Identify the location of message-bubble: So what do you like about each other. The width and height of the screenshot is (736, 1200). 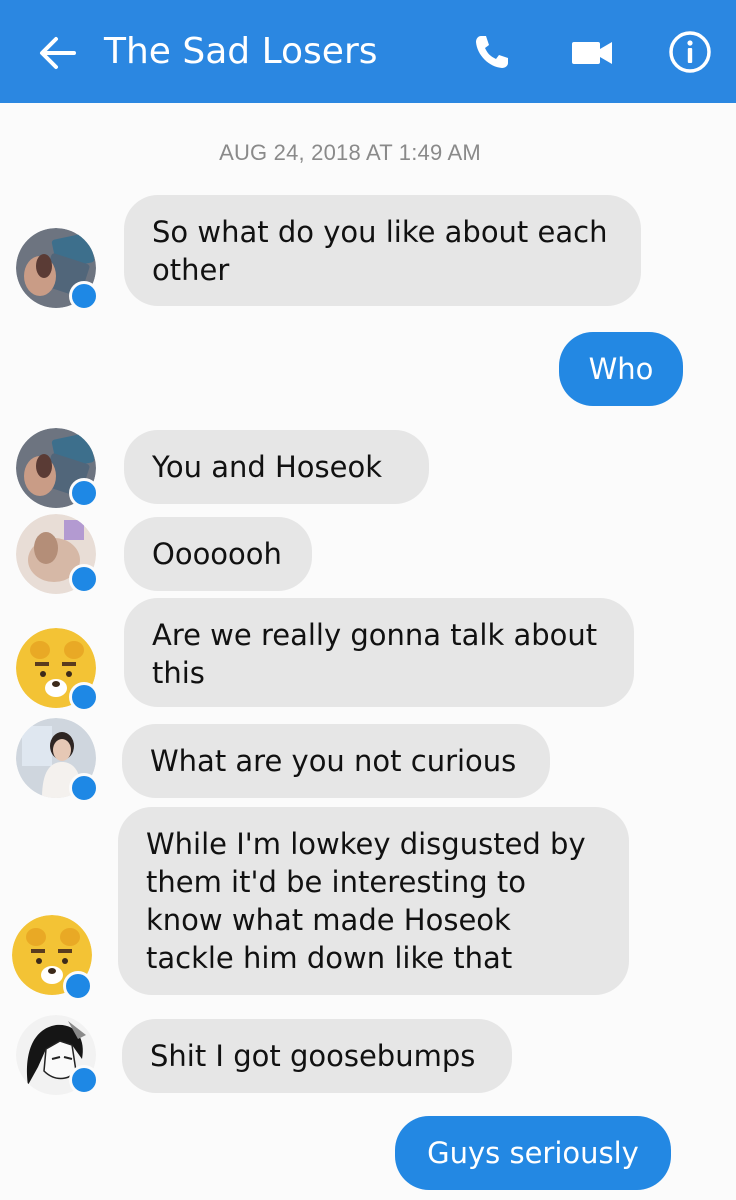
(382, 250).